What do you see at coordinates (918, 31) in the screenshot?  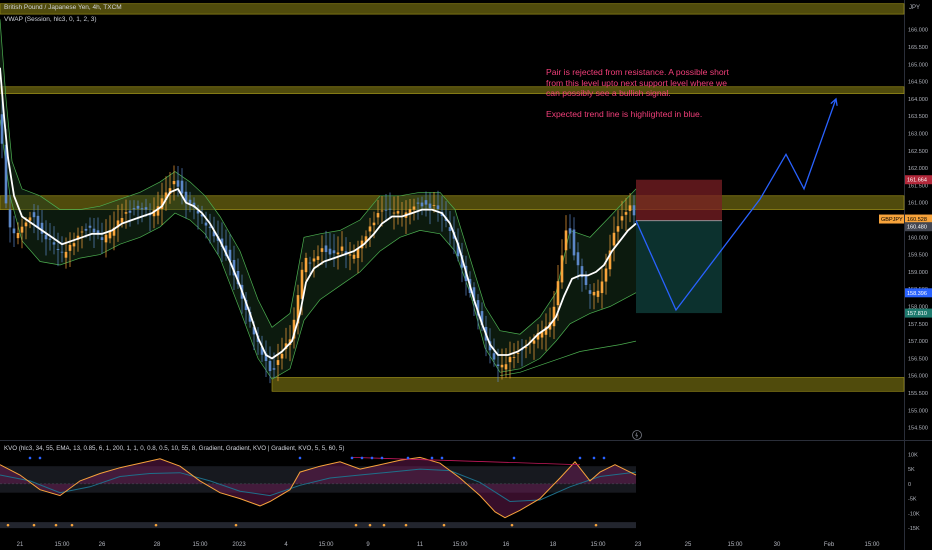 I see `price-tick-label: 166.000` at bounding box center [918, 31].